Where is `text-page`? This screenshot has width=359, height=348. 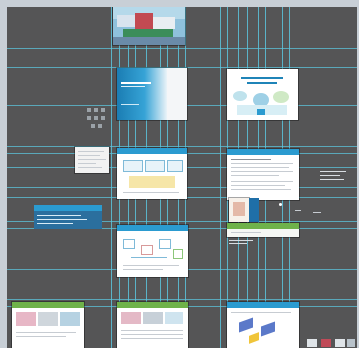
text-page is located at coordinates (263, 174).